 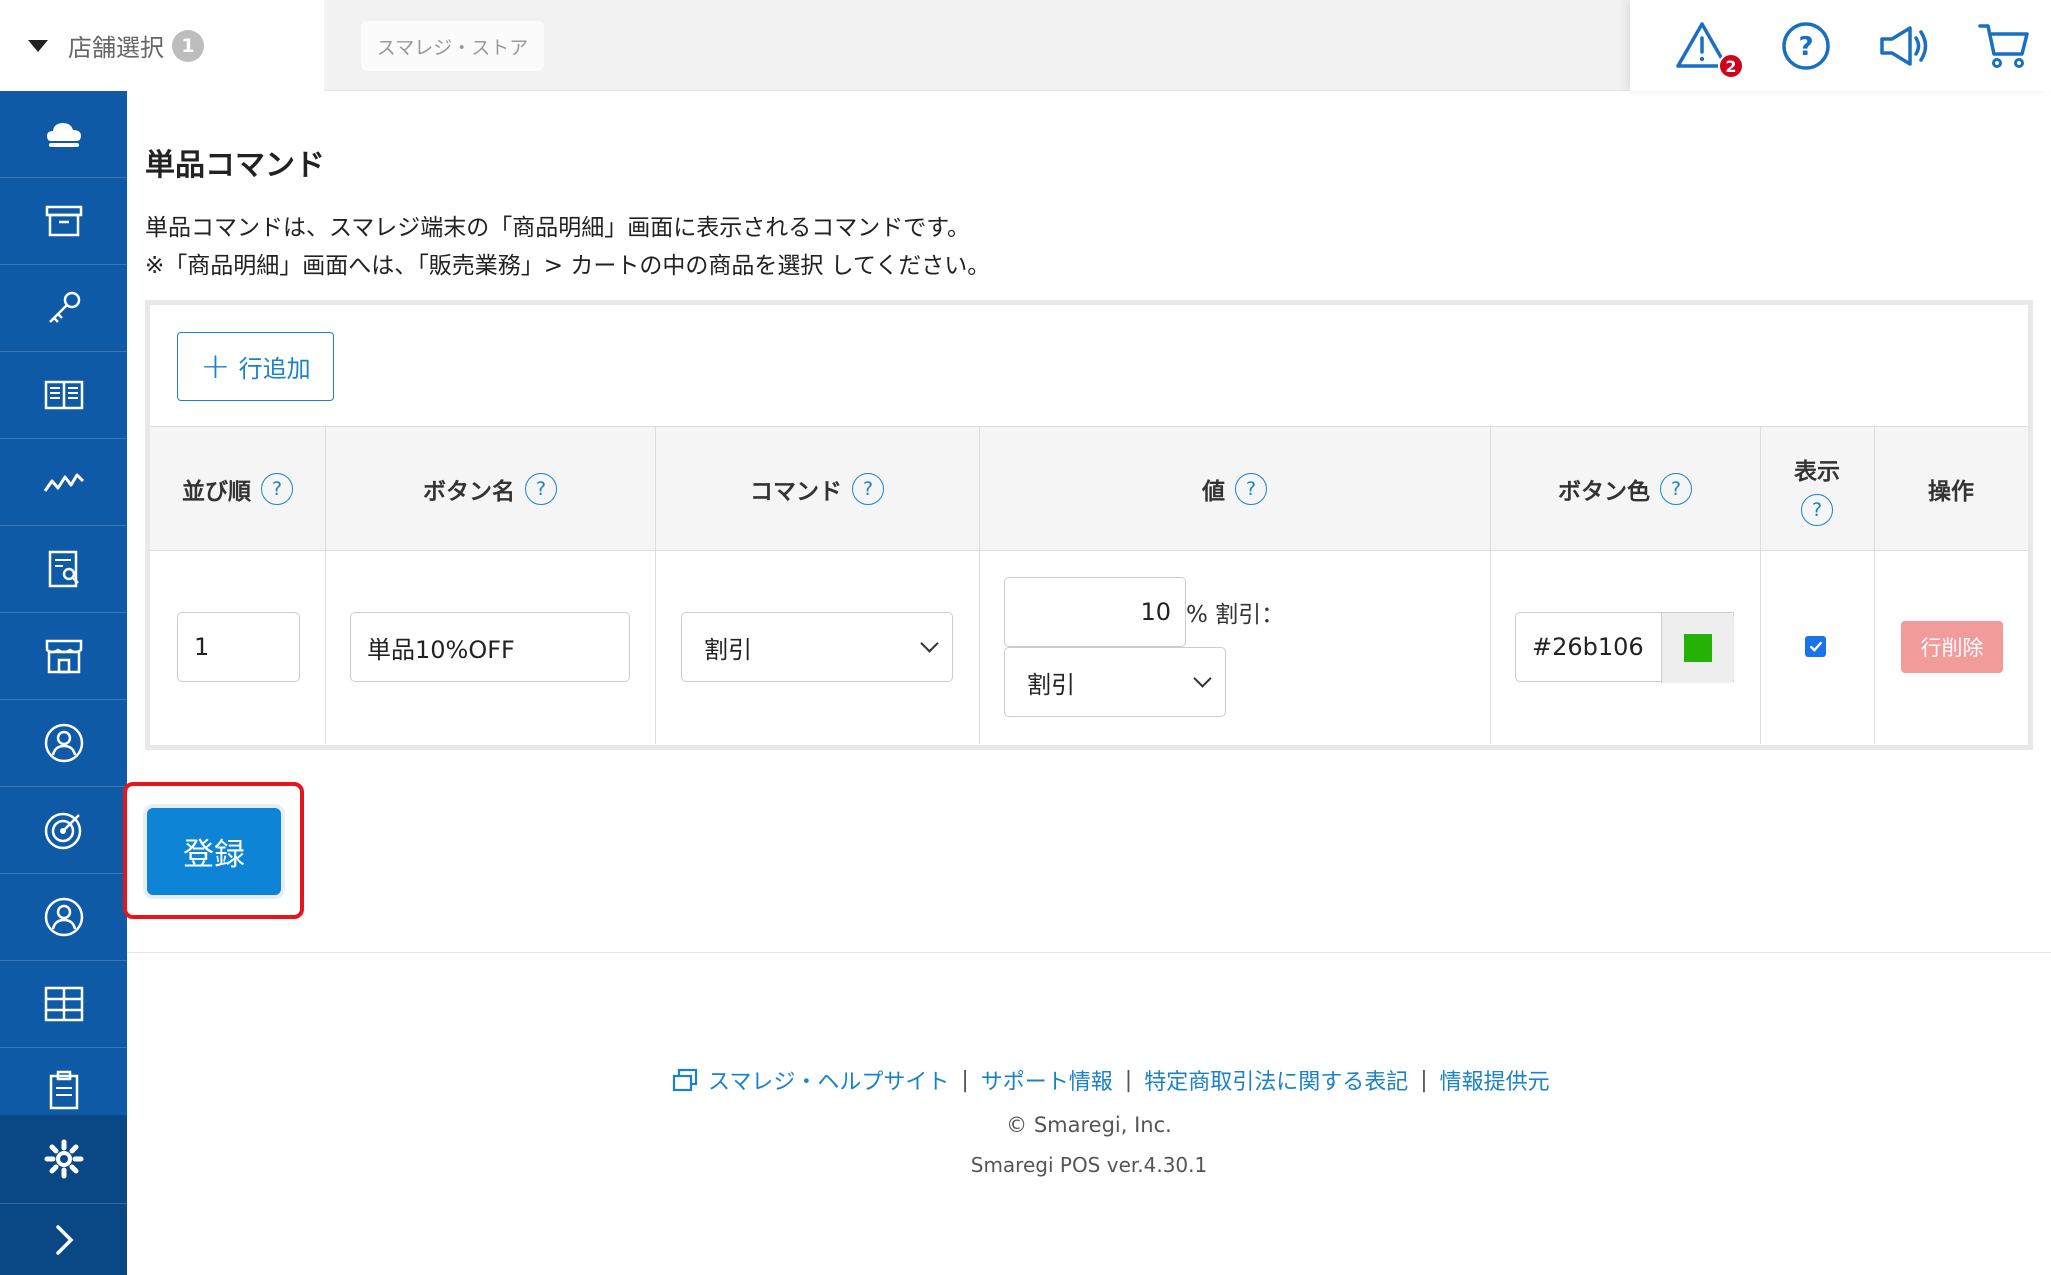 I want to click on user-icon, so click(x=63, y=917).